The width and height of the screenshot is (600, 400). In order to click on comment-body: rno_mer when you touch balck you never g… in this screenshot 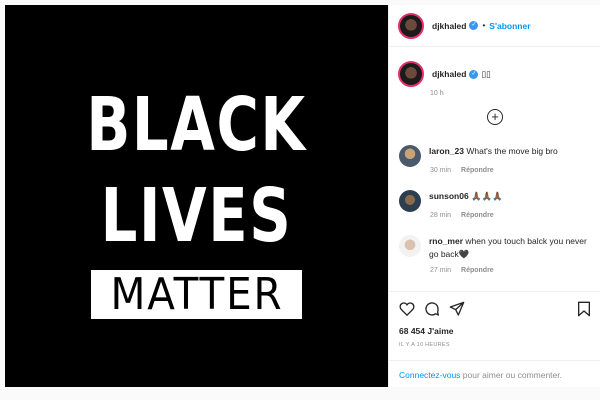, I will do `click(511, 248)`.